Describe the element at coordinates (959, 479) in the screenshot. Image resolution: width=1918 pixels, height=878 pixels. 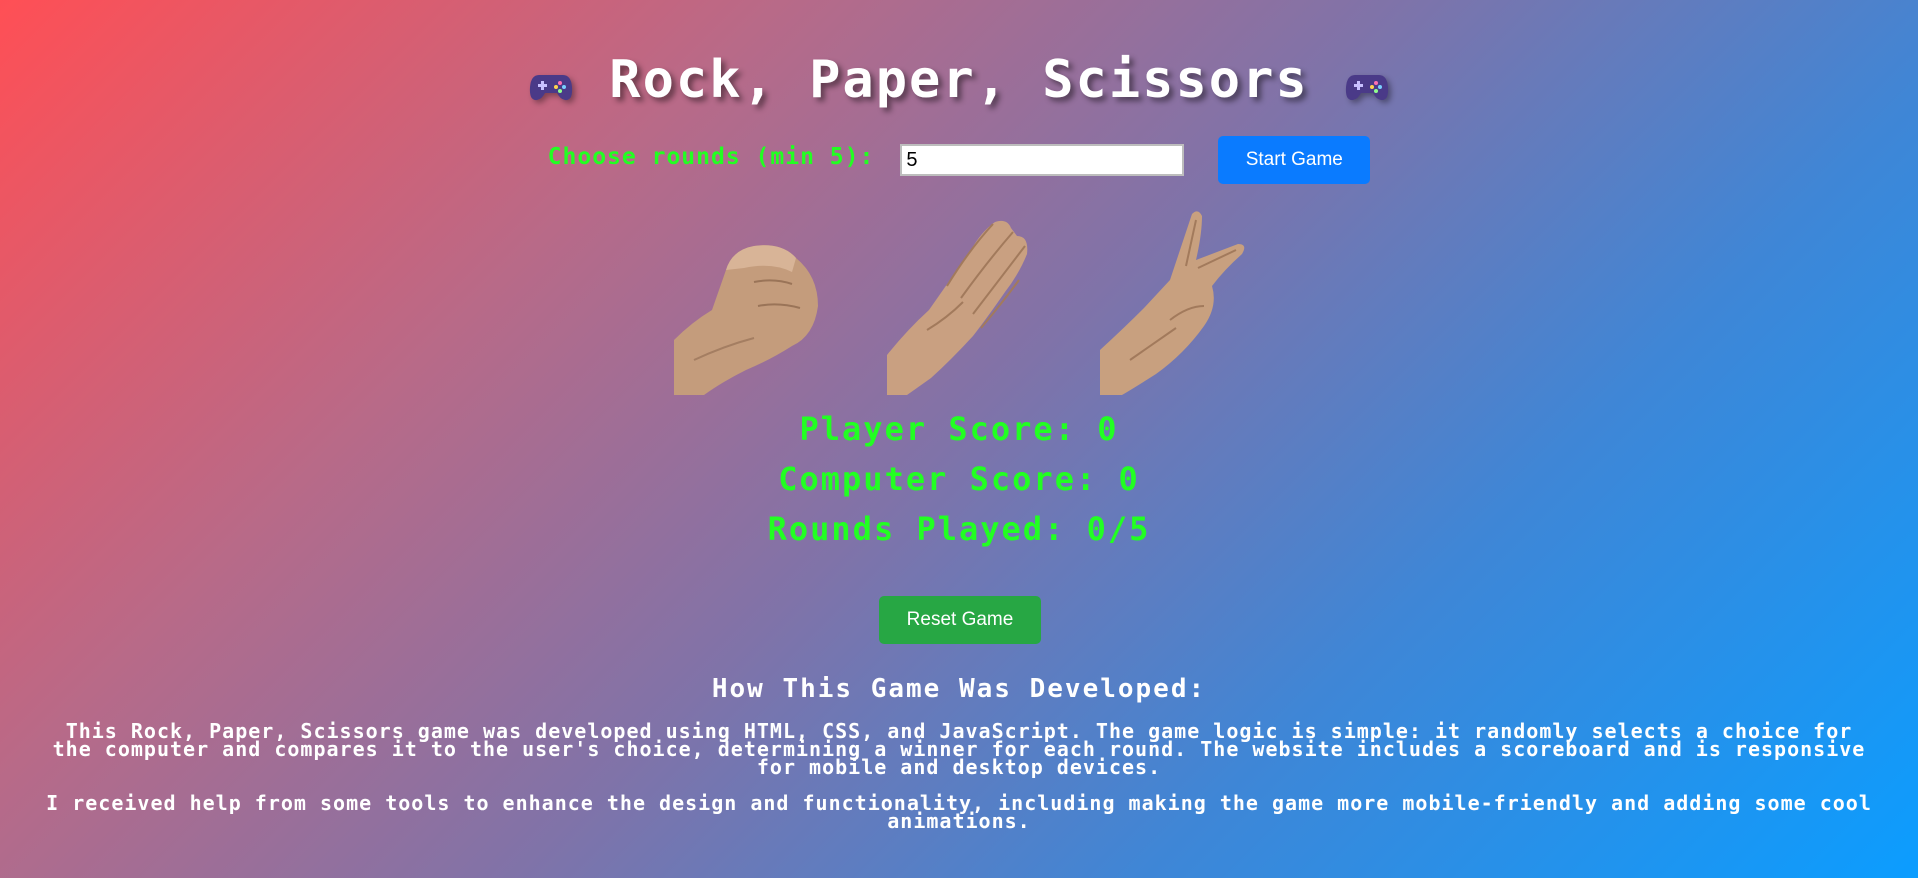
I see `computer-score: Computer Score: 0` at that location.